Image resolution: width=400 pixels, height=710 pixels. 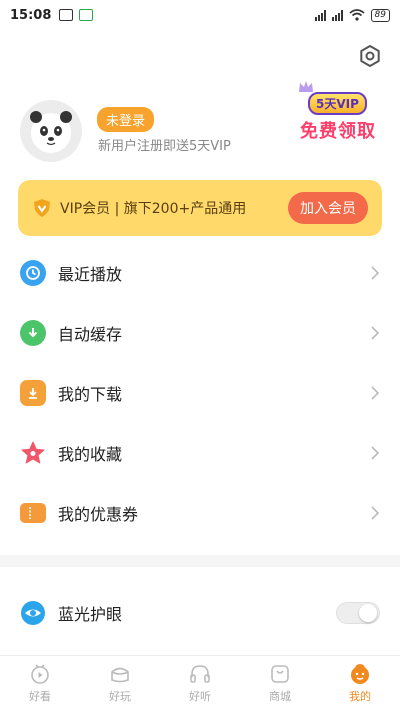 I want to click on menu-label: 自动缓存, so click(x=90, y=334).